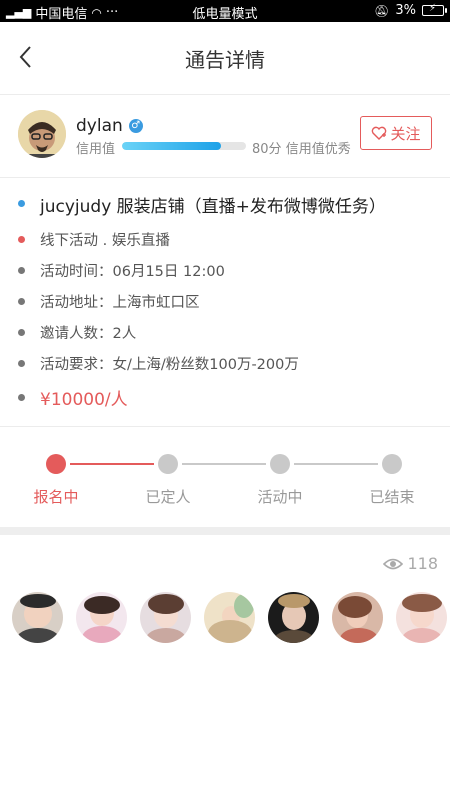  Describe the element at coordinates (225, 94) in the screenshot. I see `nav-divider` at that location.